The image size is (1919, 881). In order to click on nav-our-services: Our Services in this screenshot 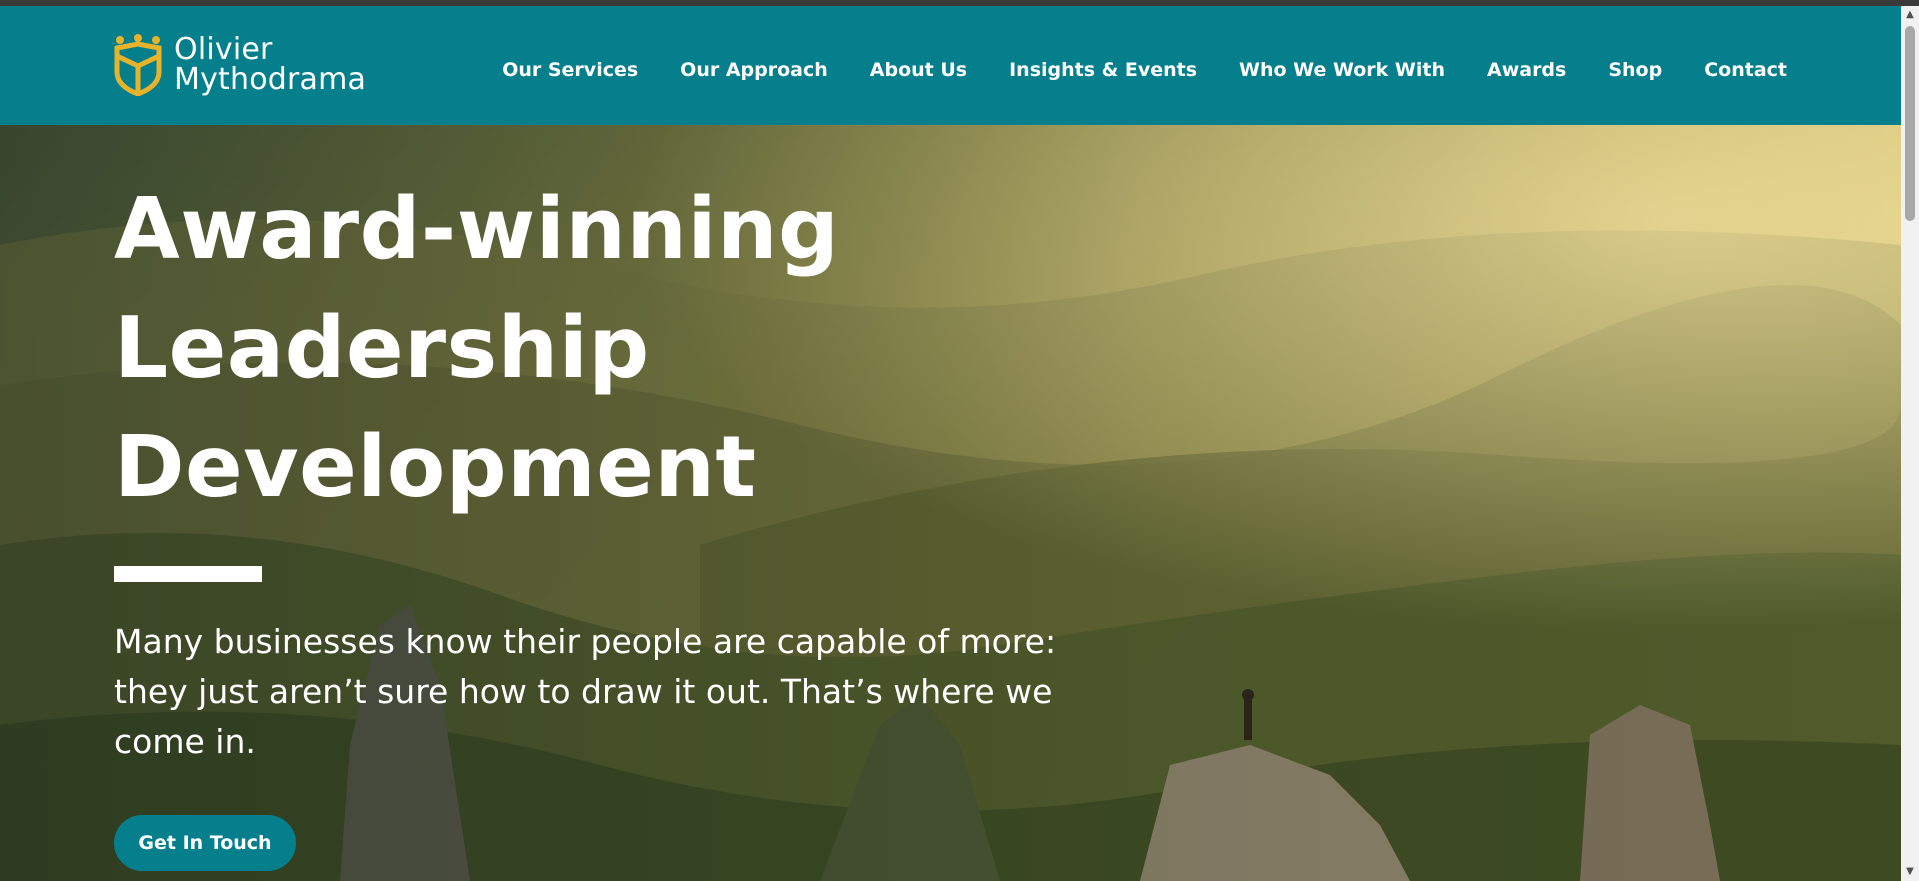, I will do `click(570, 70)`.